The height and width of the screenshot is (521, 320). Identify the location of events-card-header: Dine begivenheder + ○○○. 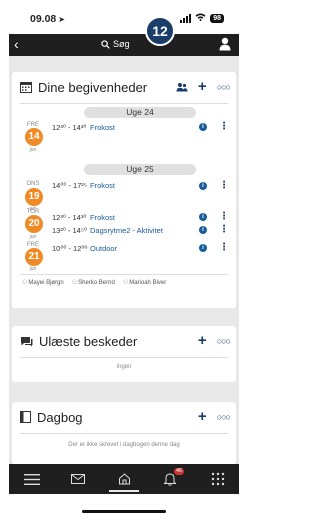
(125, 87).